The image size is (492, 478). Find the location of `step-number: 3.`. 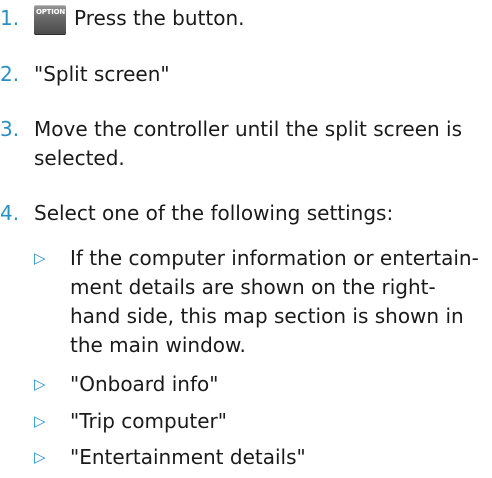

step-number: 3. is located at coordinates (10, 129).